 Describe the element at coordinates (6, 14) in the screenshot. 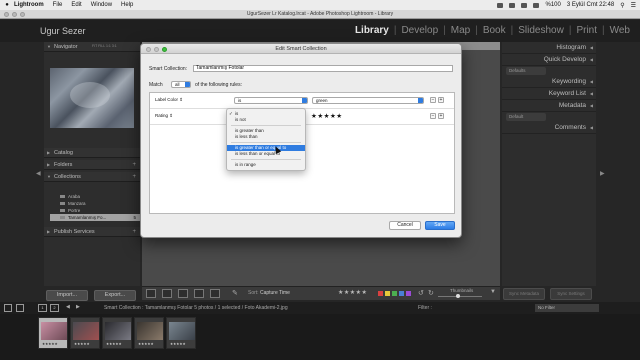

I see `close-window-button` at that location.